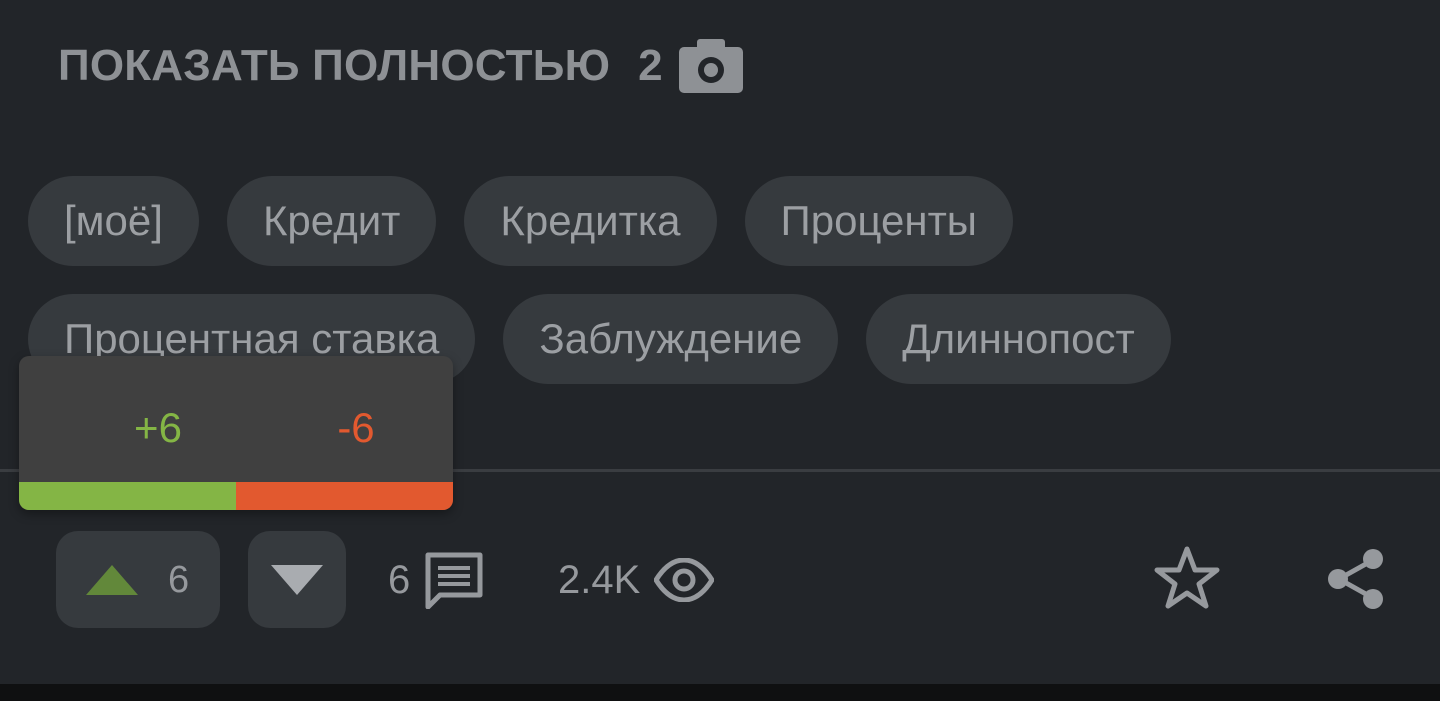 Image resolution: width=1440 pixels, height=701 pixels. What do you see at coordinates (113, 221) in the screenshot?
I see `tag-chip-moe: [моё]` at bounding box center [113, 221].